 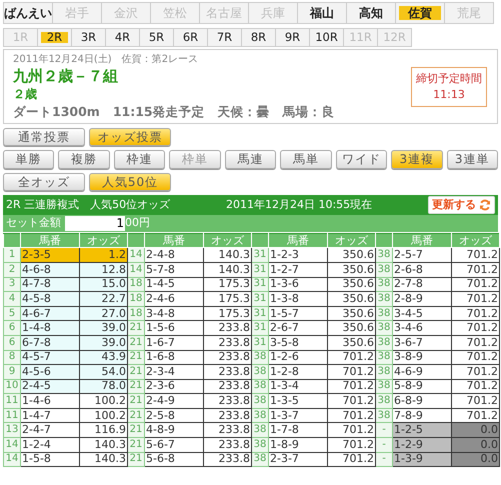 I want to click on combination-cell: 2-7-8, so click(x=422, y=284).